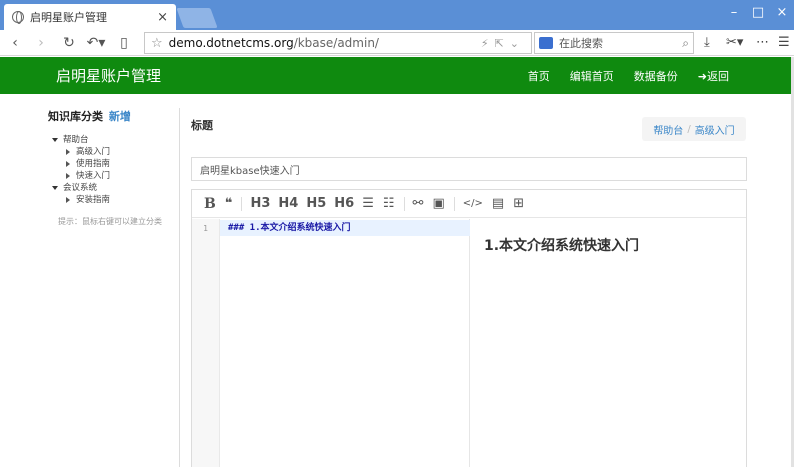  I want to click on maximize-icon: □, so click(758, 15).